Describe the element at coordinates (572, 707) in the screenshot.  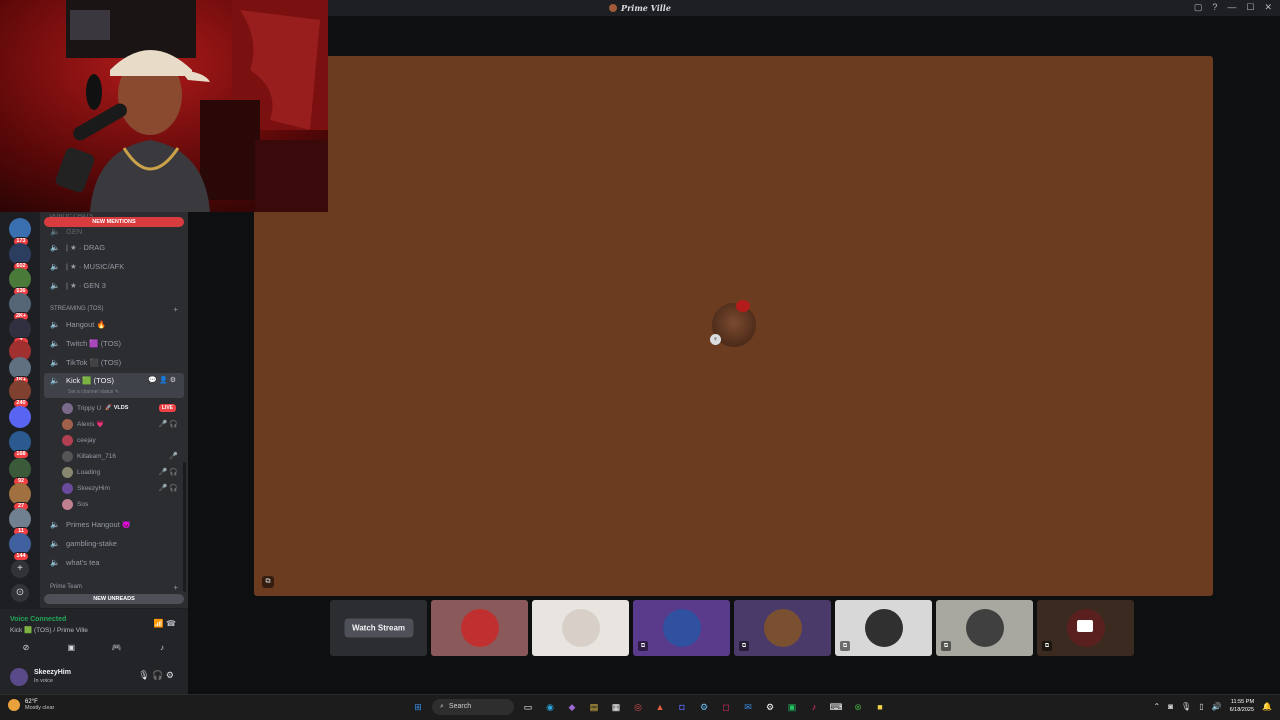
I see `copilot-icon: ◆` at that location.